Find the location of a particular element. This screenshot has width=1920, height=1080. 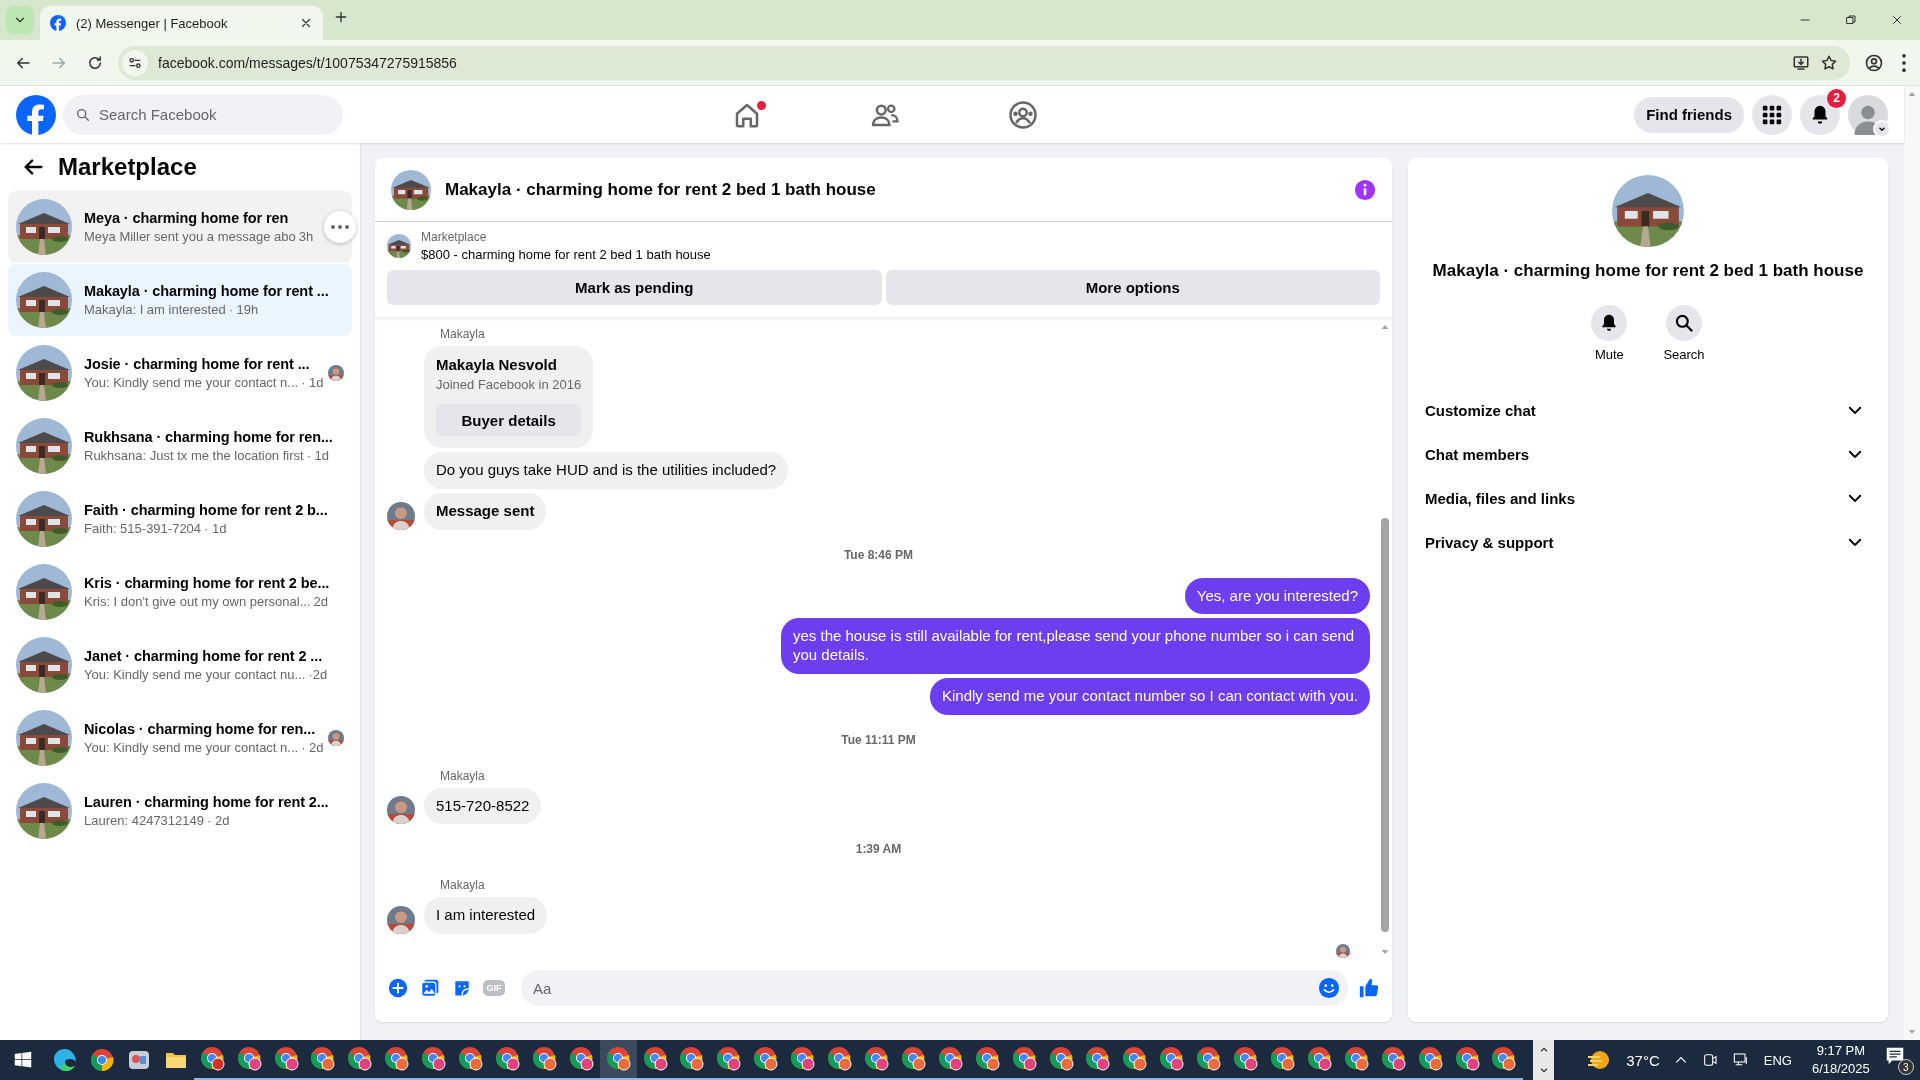

conversation-item: Makayla · charming home for rent ... Makayla: I am interested · 19h is located at coordinates (180, 300).